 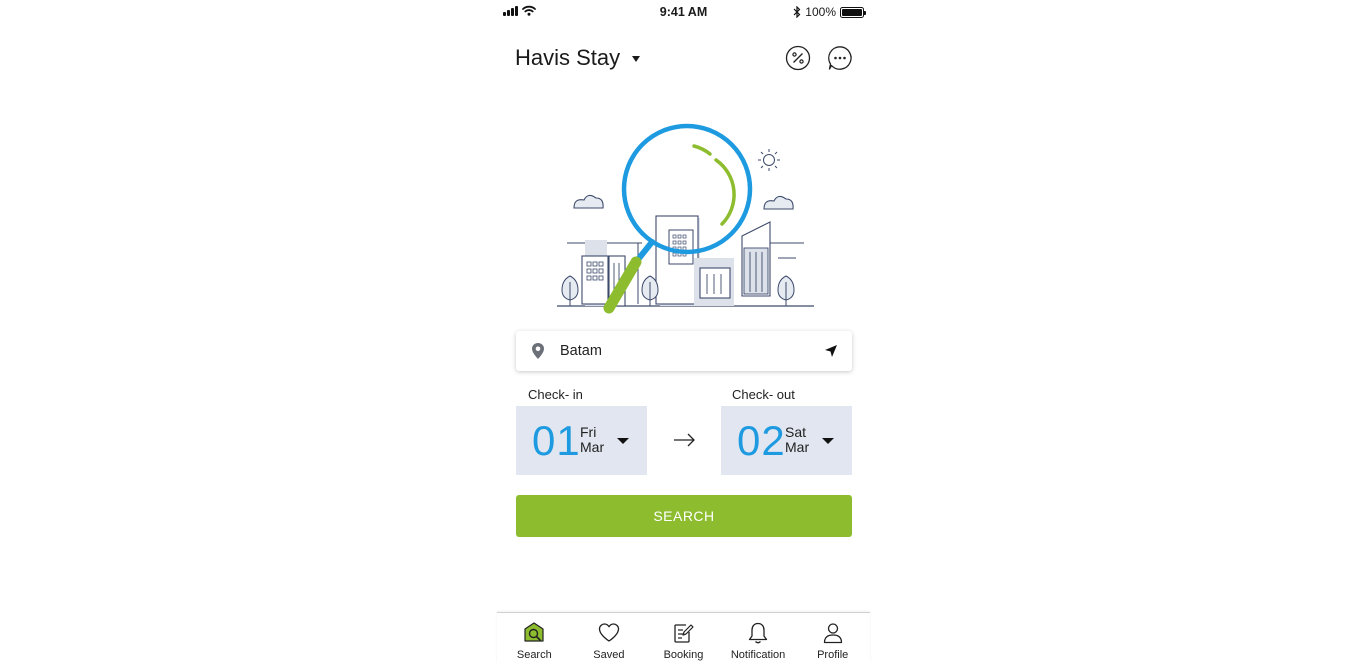 I want to click on checkin-label: Check- in, so click(x=555, y=394).